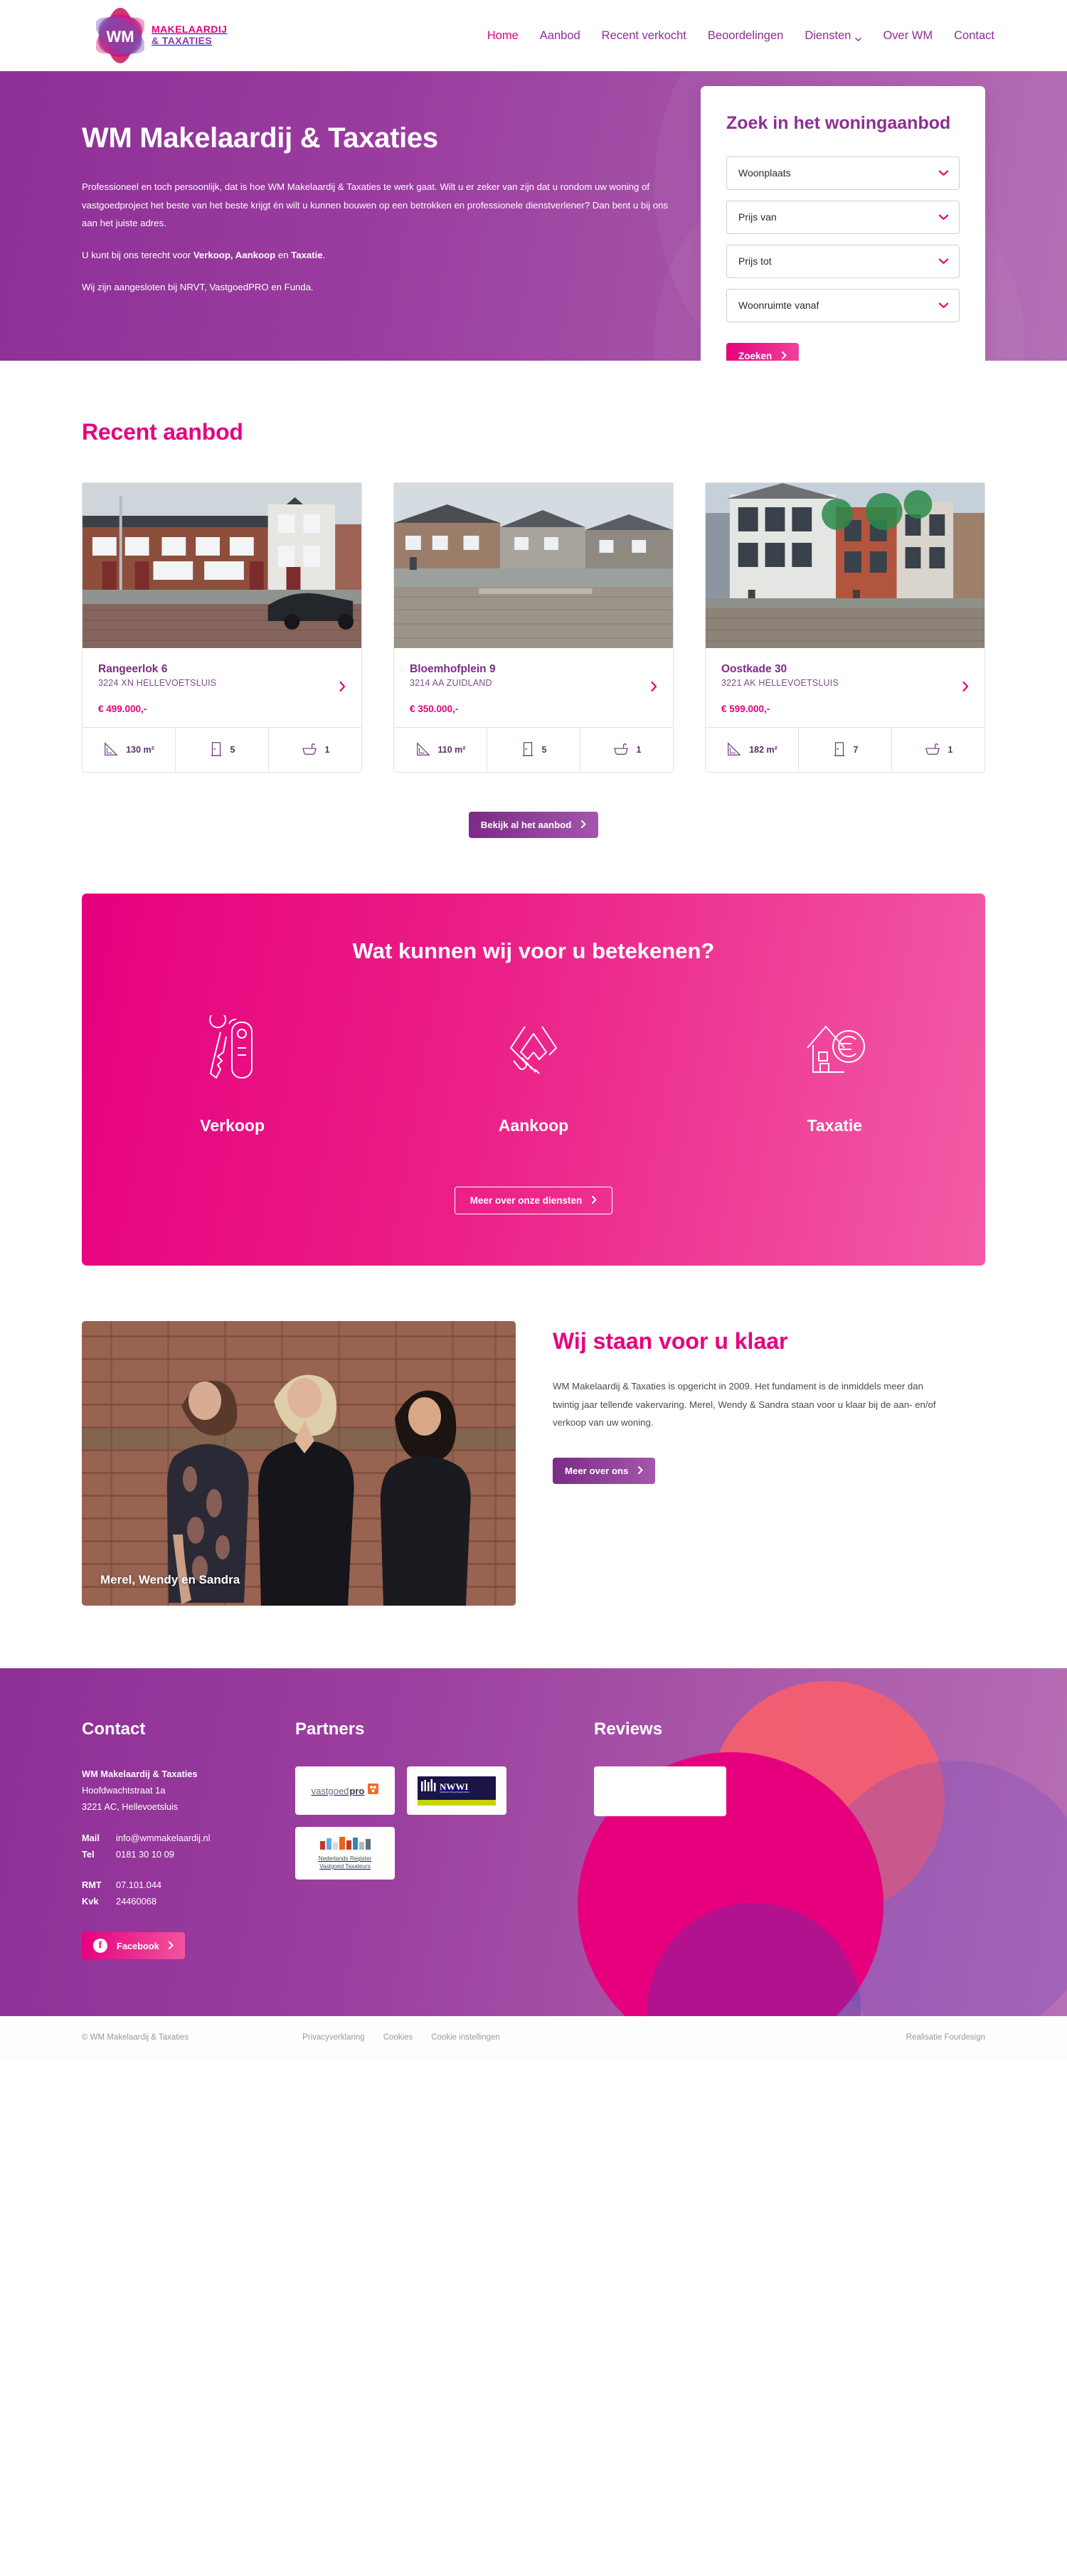 Image resolution: width=1067 pixels, height=2576 pixels. Describe the element at coordinates (89, 1855) in the screenshot. I see `footer-tel-key: Tel` at that location.